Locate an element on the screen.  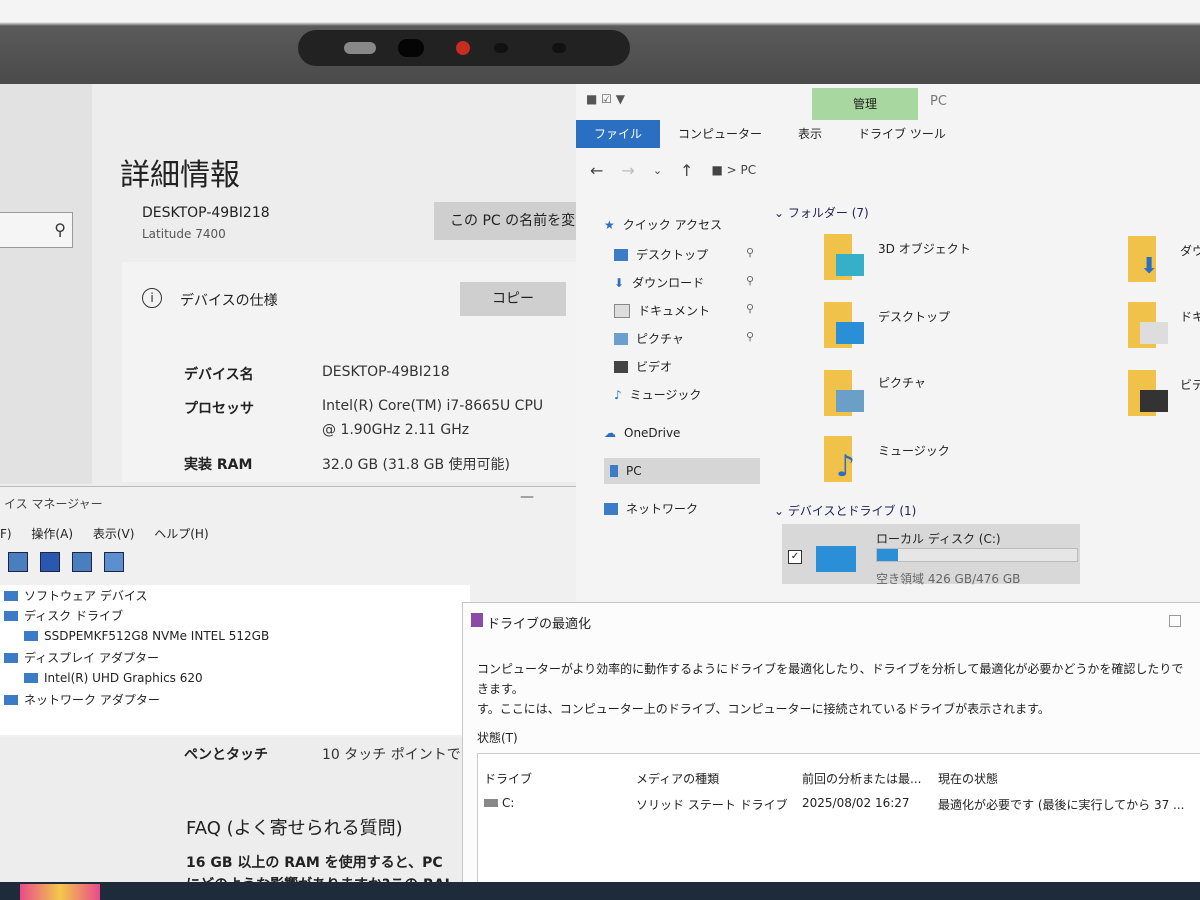
tree-node-software-devices: ソフトウェア デバイス is located at coordinates (75, 595).